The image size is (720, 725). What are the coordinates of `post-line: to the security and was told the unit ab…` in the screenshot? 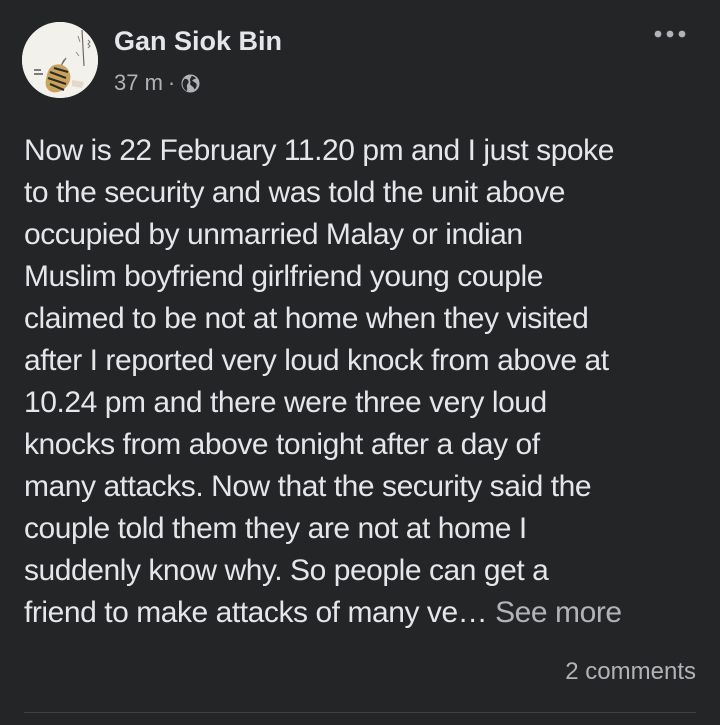 It's located at (294, 192).